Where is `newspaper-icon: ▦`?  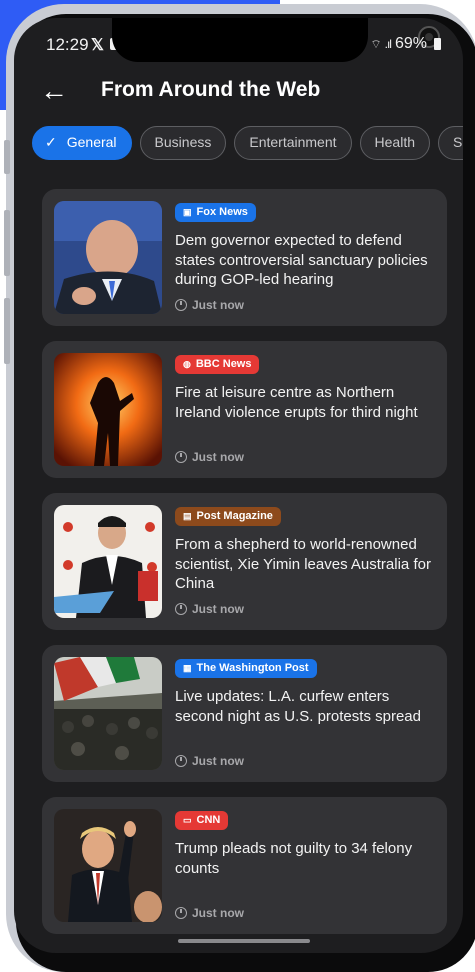
newspaper-icon: ▦ is located at coordinates (187, 668).